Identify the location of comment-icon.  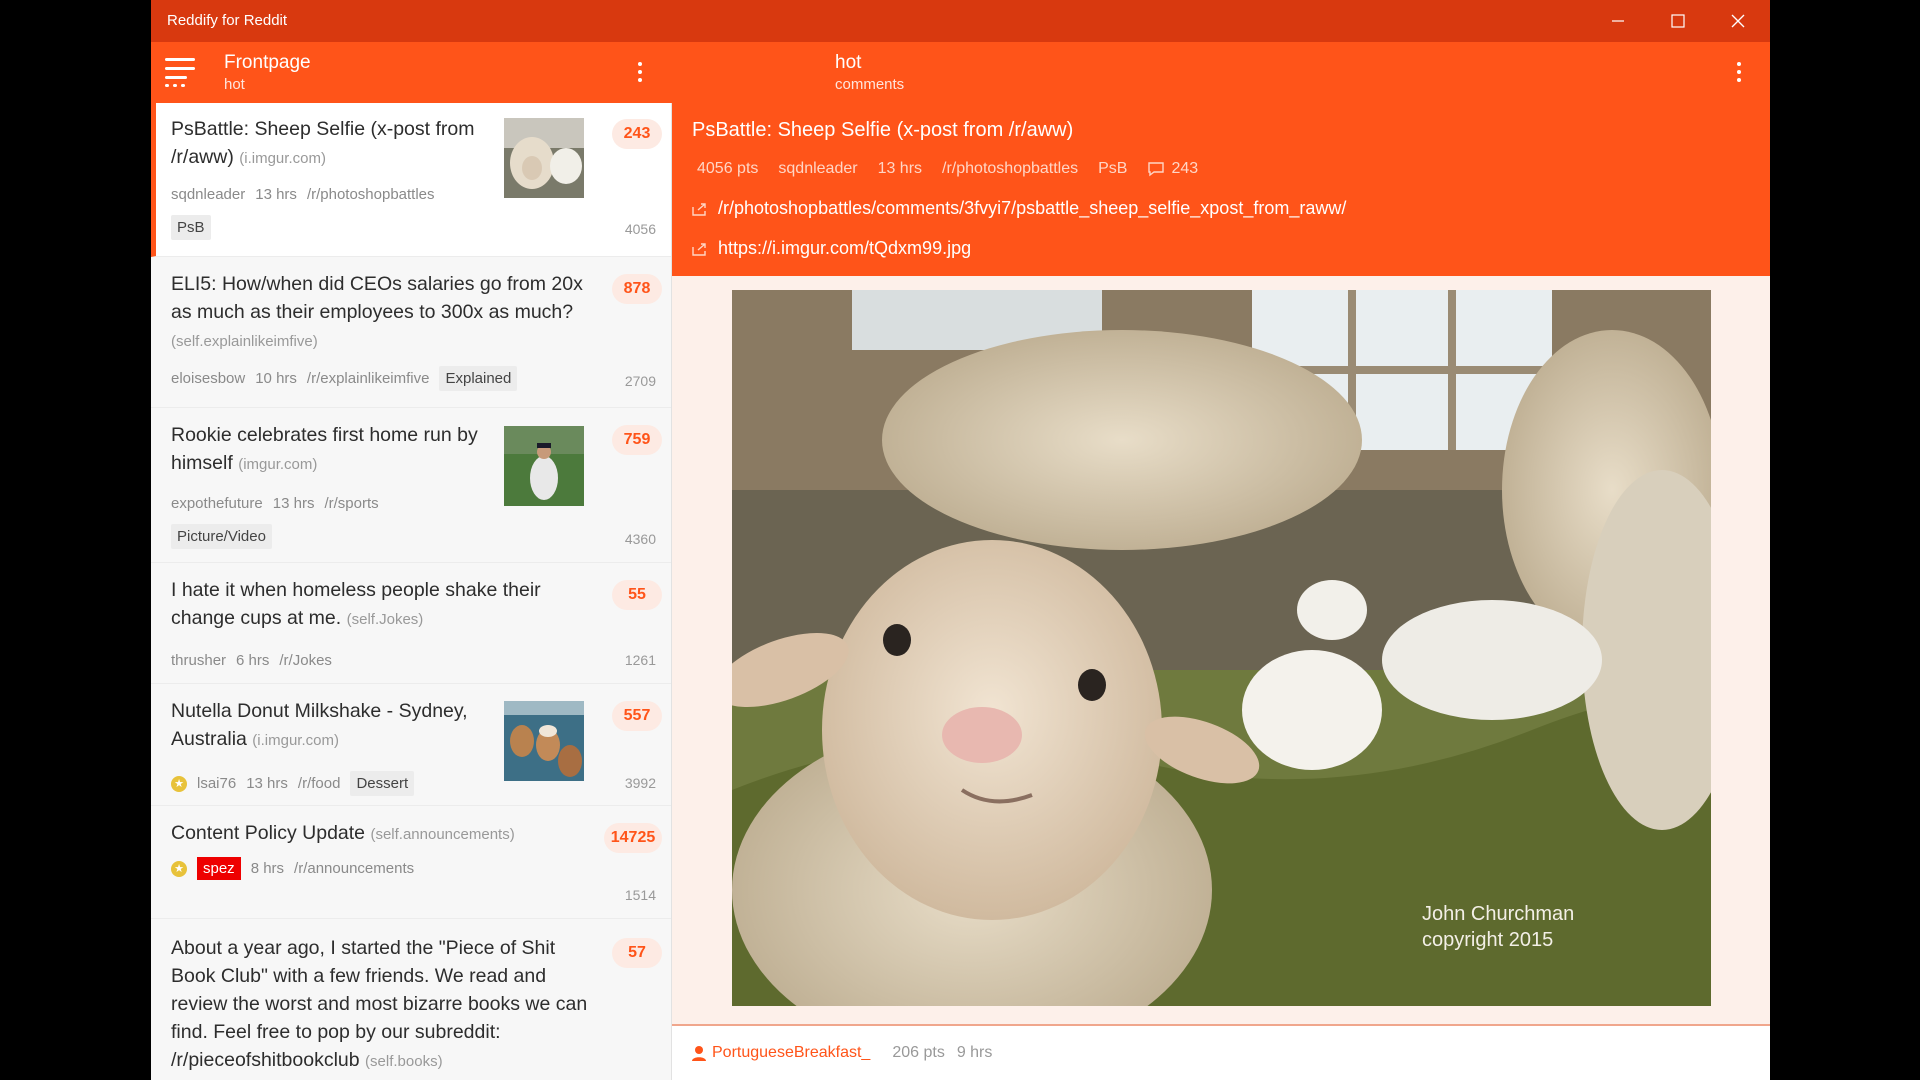
(1156, 169).